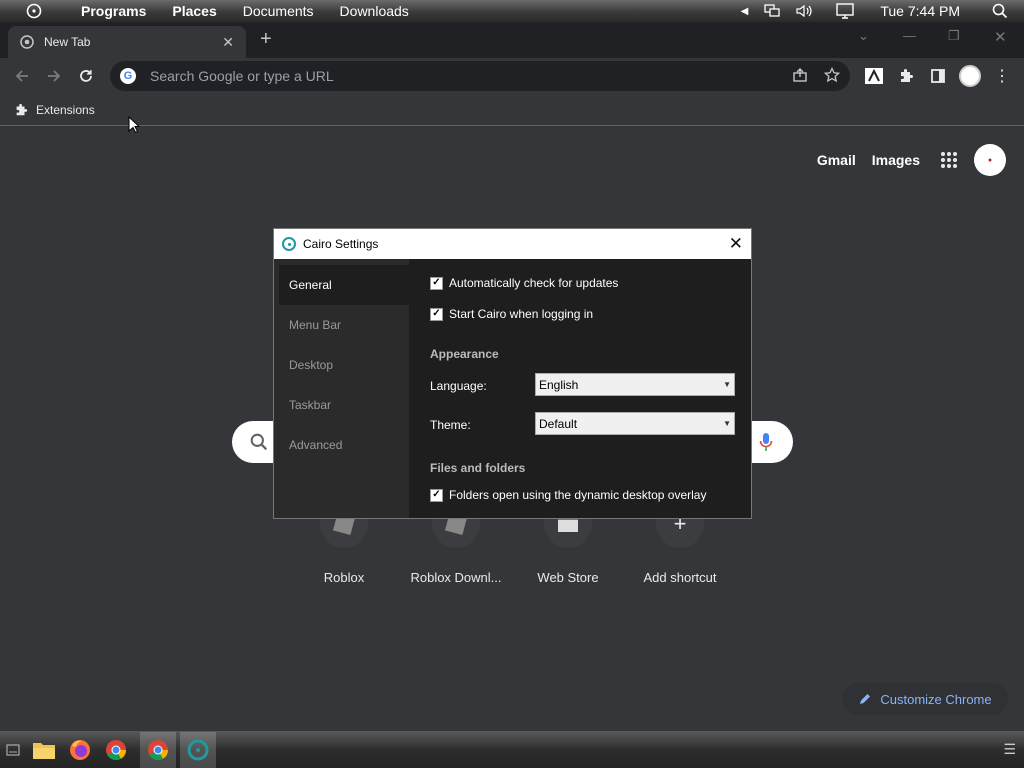 The image size is (1024, 768). I want to click on nav-advanced: Advanced, so click(341, 445).